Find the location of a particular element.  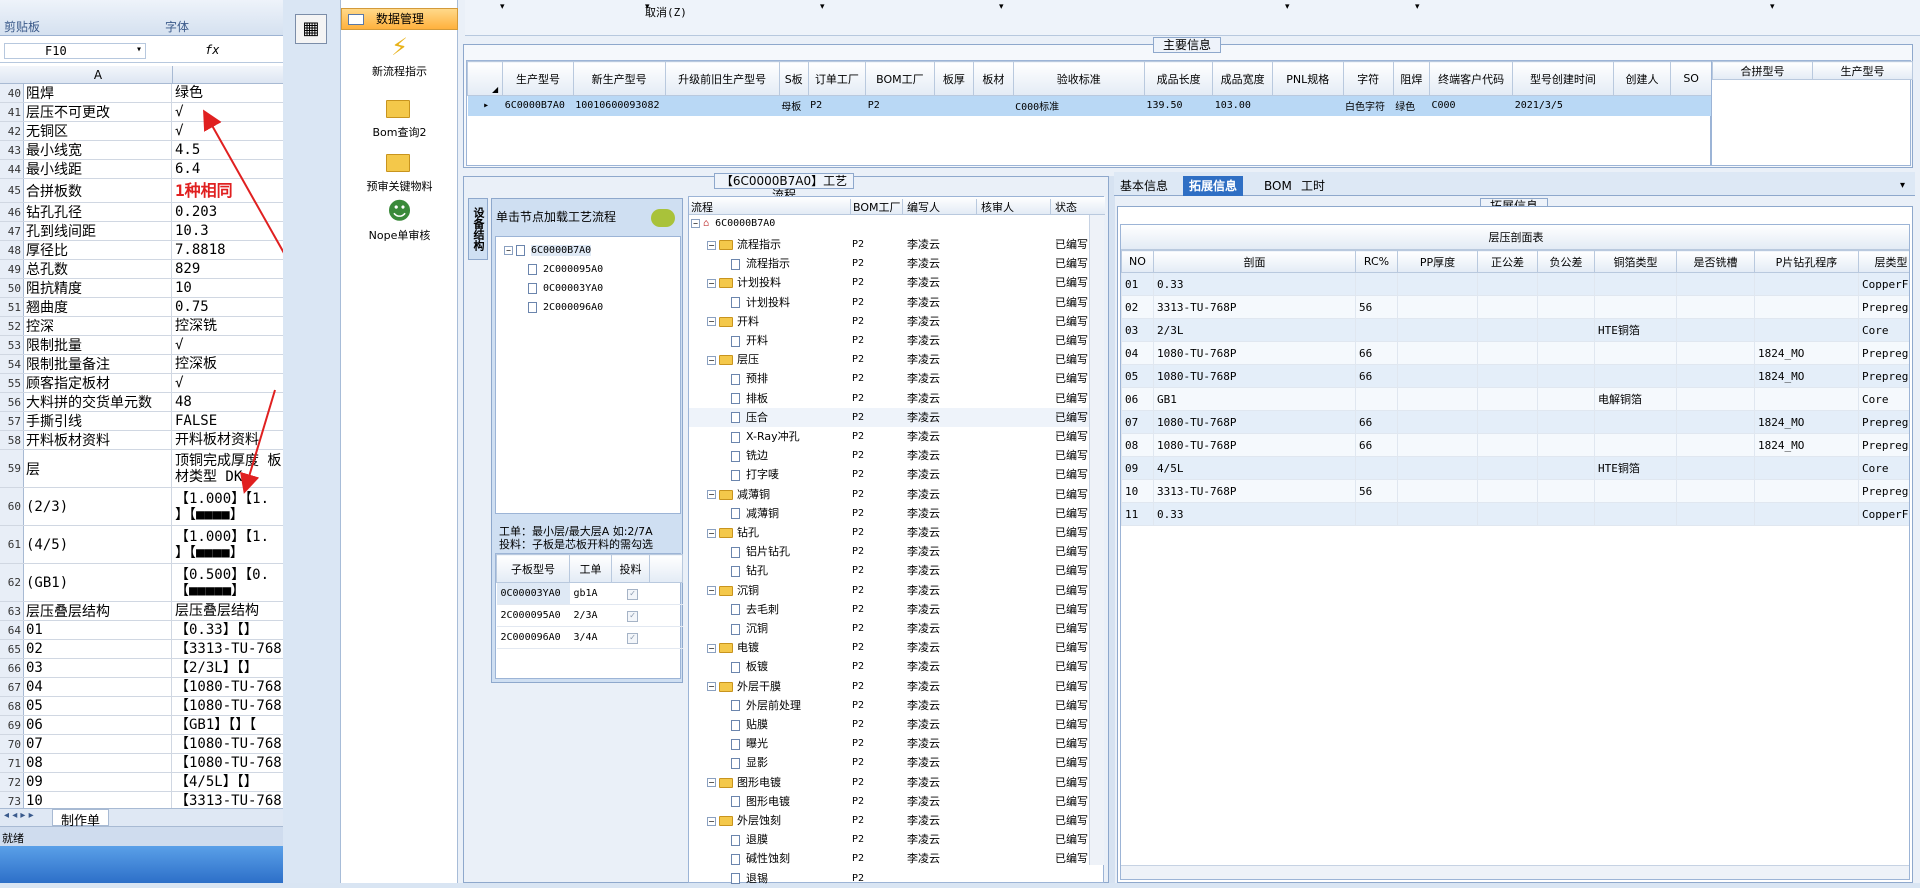

row-number: 53 is located at coordinates (12, 345).